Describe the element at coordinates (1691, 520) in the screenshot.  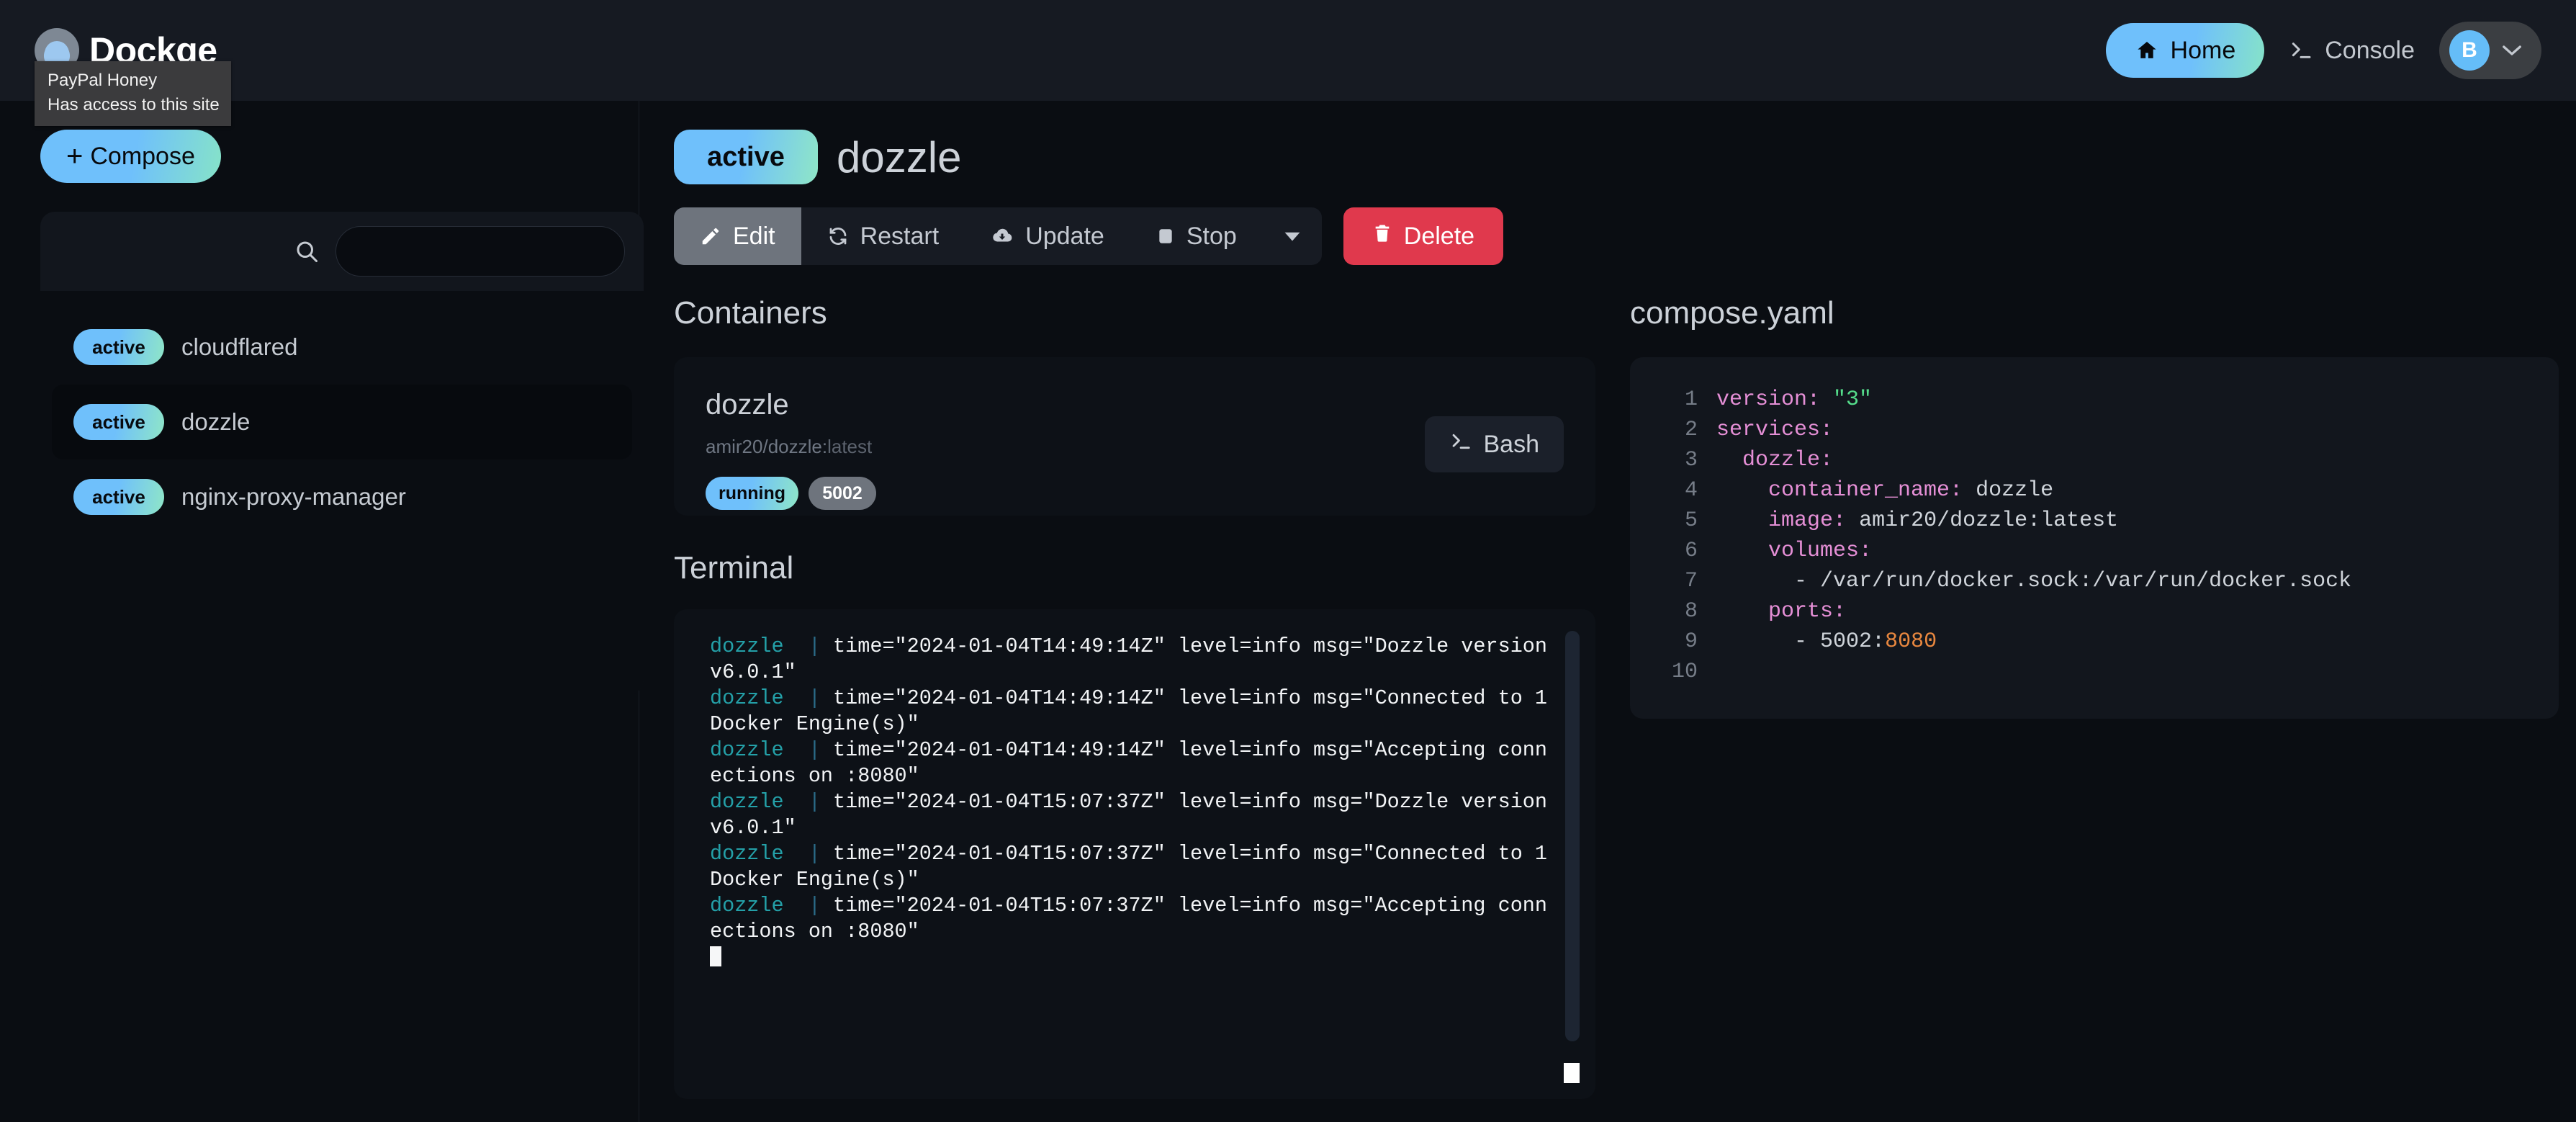
I see `line-number: 5` at that location.